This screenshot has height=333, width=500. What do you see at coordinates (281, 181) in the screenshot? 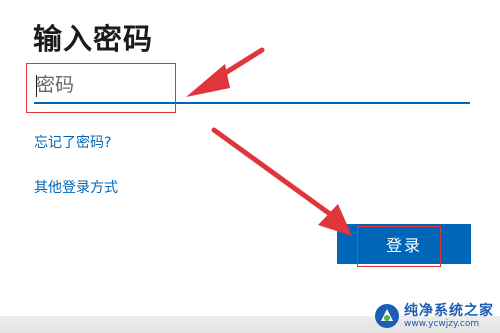
I see `red-arrow-icon` at bounding box center [281, 181].